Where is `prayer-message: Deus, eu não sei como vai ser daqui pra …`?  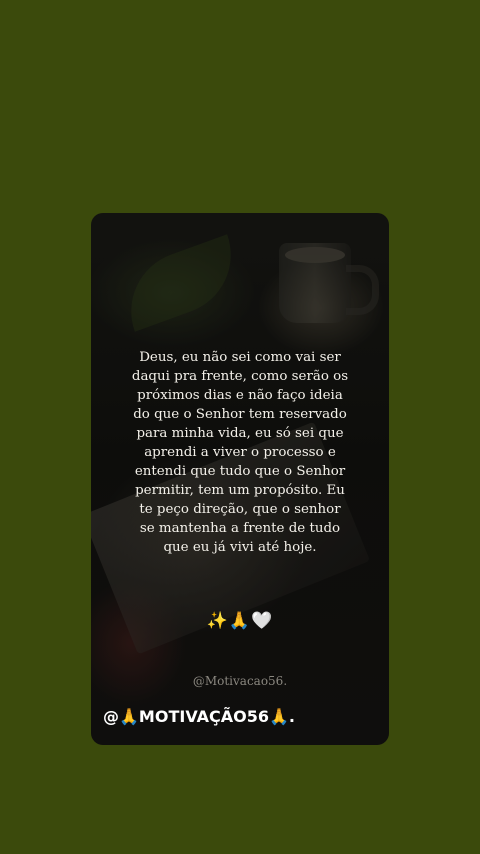 prayer-message: Deus, eu não sei como vai ser daqui pra … is located at coordinates (240, 452).